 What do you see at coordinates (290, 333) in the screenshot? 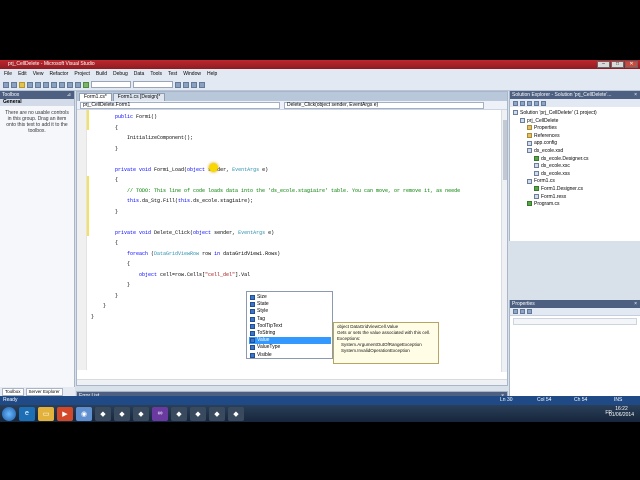
I see `completion-item: ToString` at bounding box center [290, 333].